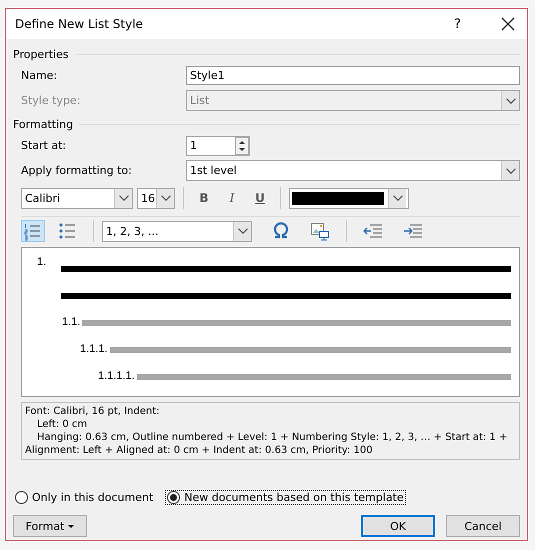  I want to click on close-icon, so click(508, 24).